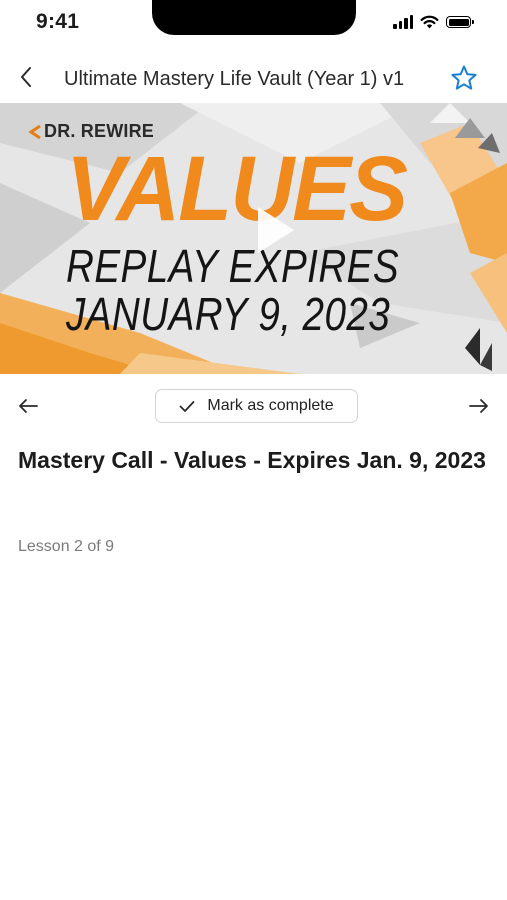 This screenshot has width=507, height=900. What do you see at coordinates (34, 131) in the screenshot?
I see `chevron-brand-icon` at bounding box center [34, 131].